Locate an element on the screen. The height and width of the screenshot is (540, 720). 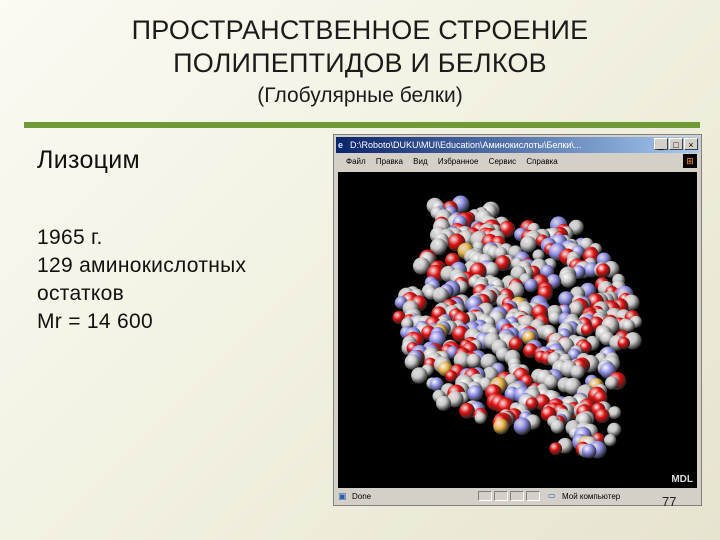
menu-edit: Правка is located at coordinates (389, 162).